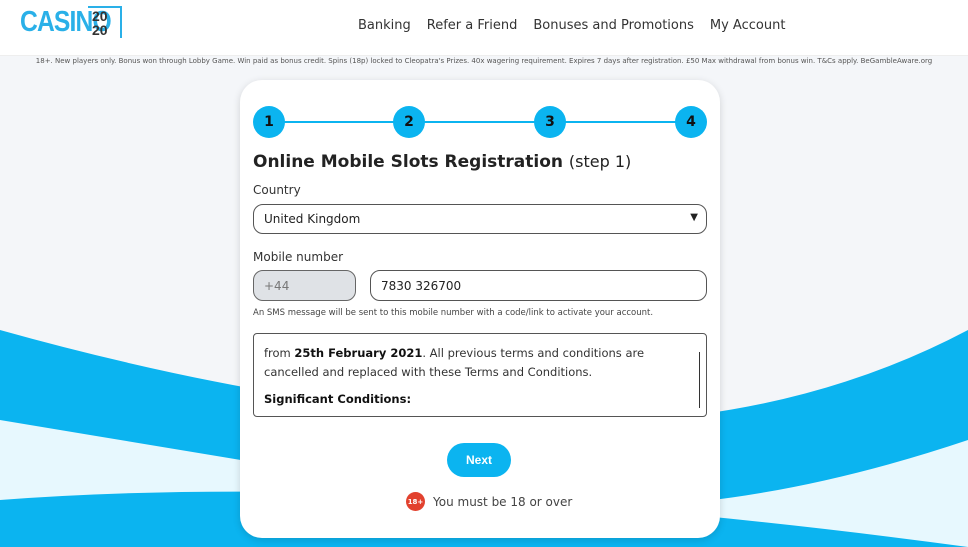 The width and height of the screenshot is (968, 547). Describe the element at coordinates (613, 25) in the screenshot. I see `nav-bonuses: Bonuses and Promotions` at that location.